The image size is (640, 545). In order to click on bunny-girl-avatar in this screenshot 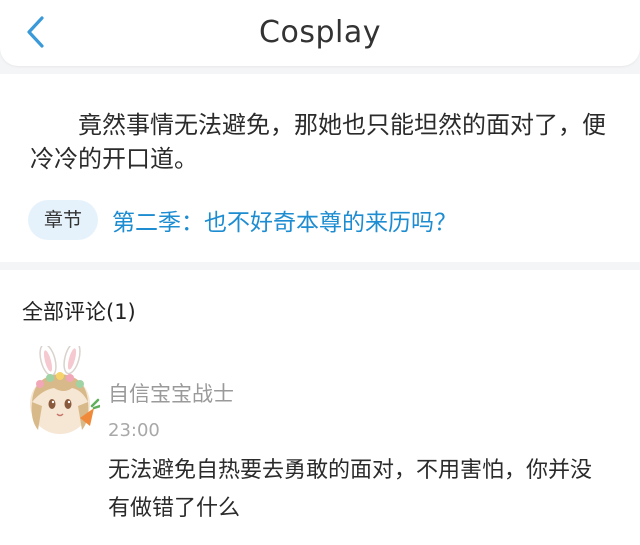, I will do `click(66, 387)`.